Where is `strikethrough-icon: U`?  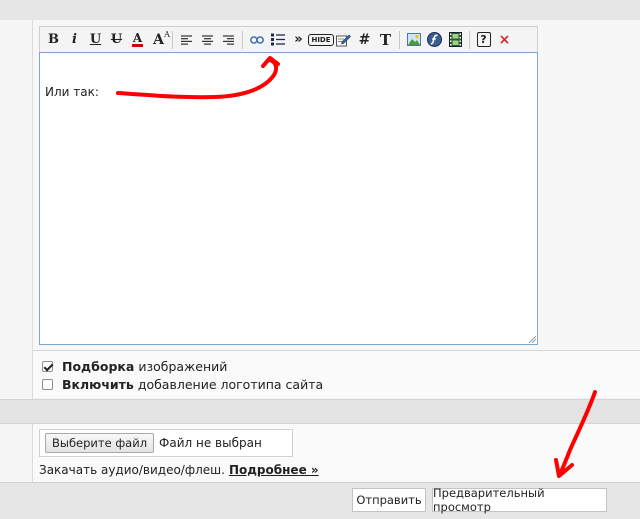 strikethrough-icon: U is located at coordinates (116, 39).